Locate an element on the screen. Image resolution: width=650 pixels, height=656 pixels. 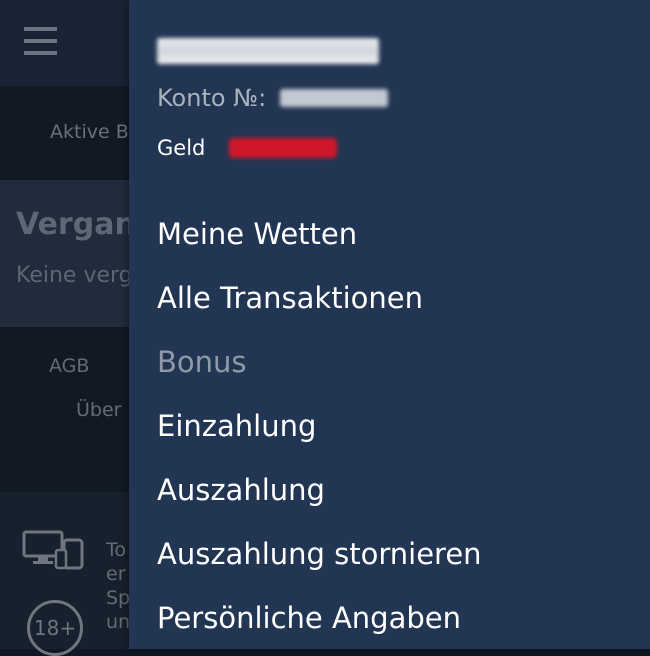
account-number-value: ██████ is located at coordinates (334, 98).